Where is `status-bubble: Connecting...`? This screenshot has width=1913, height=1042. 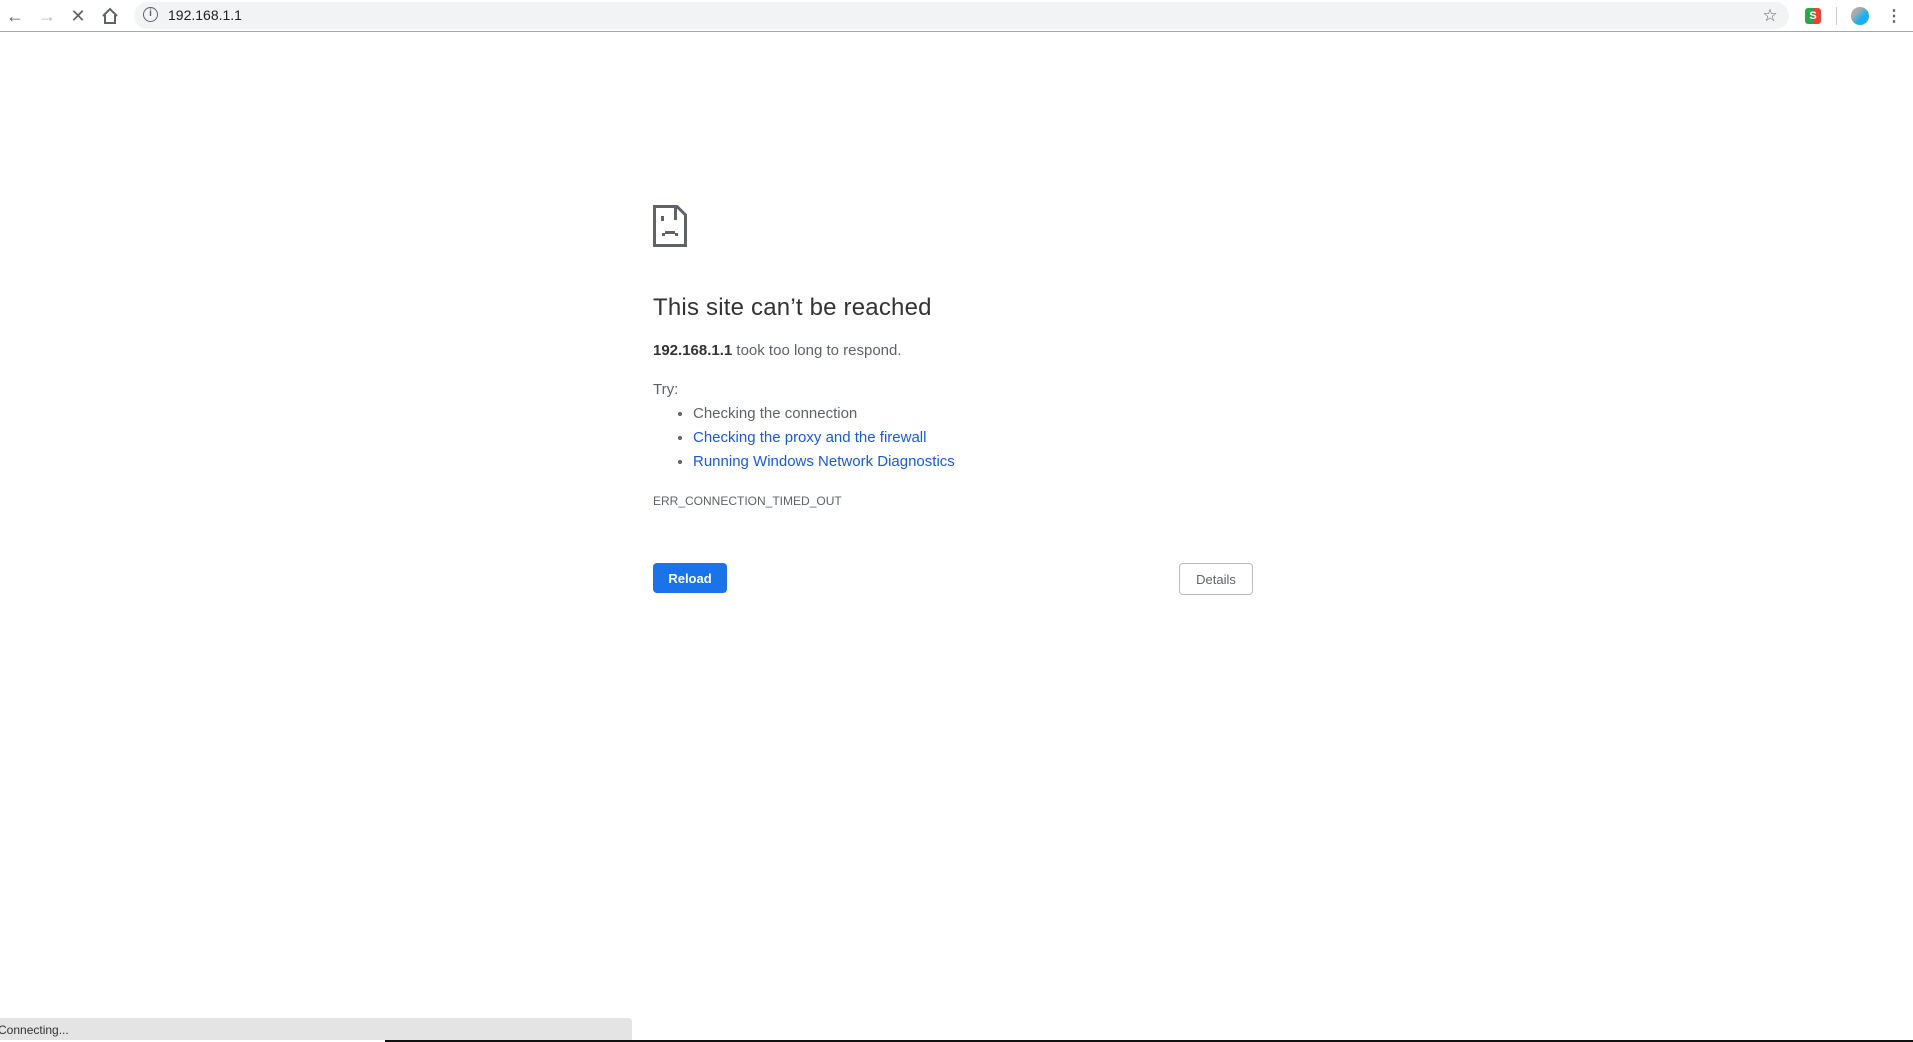
status-bubble: Connecting... is located at coordinates (316, 1029).